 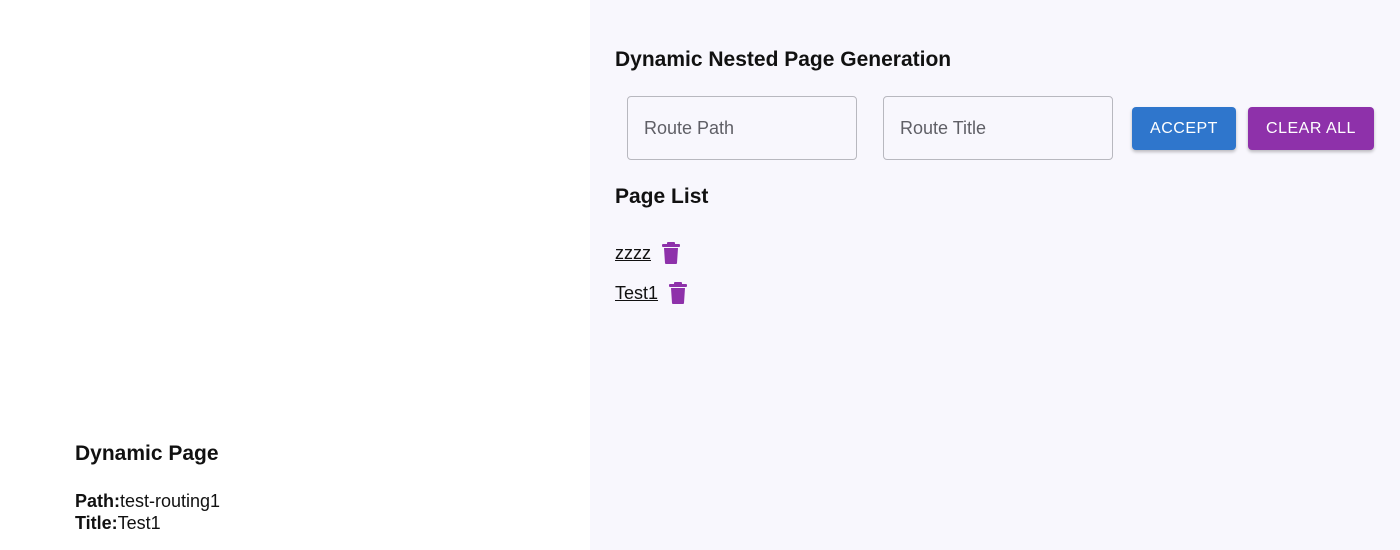 What do you see at coordinates (998, 128) in the screenshot?
I see `route-title-input` at bounding box center [998, 128].